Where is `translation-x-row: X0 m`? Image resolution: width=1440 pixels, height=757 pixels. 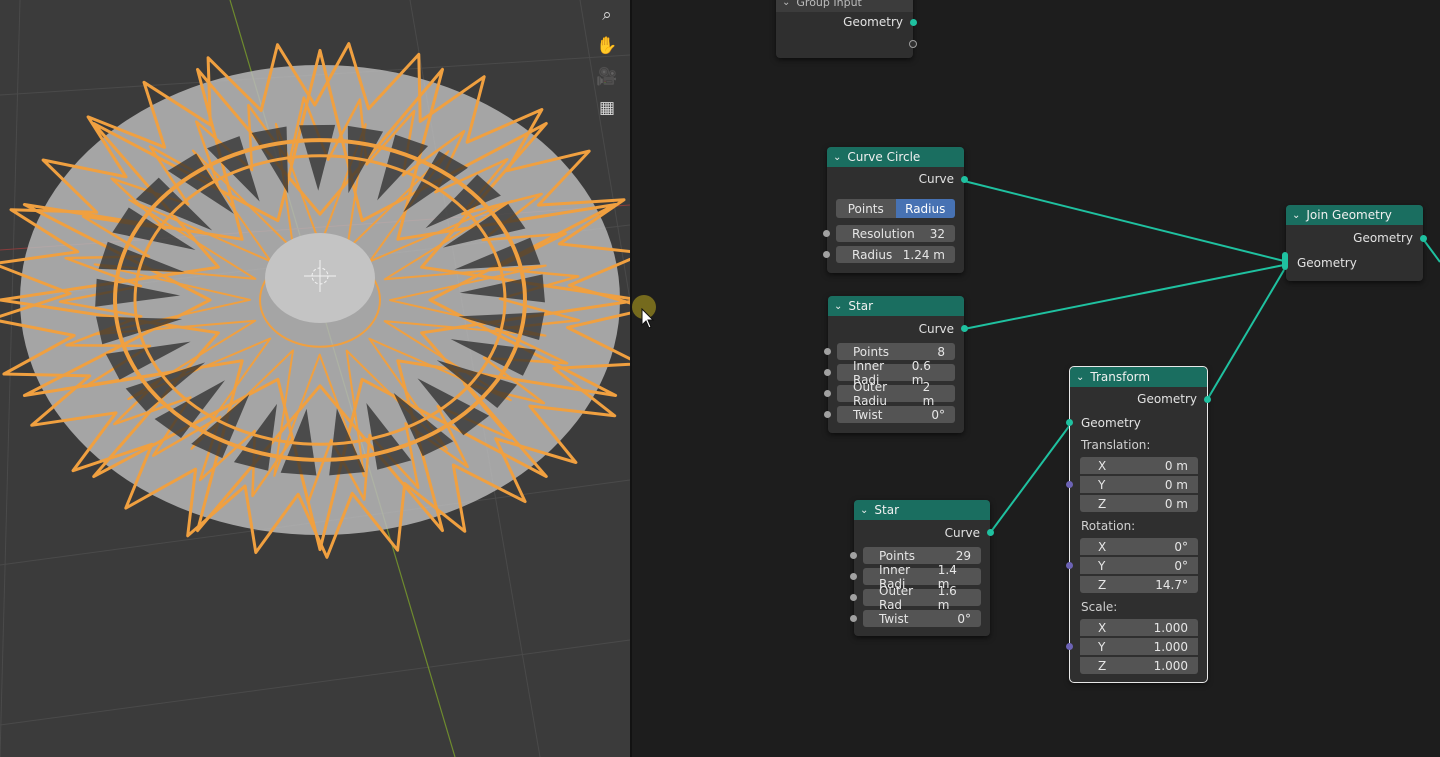 translation-x-row: X0 m is located at coordinates (1138, 465).